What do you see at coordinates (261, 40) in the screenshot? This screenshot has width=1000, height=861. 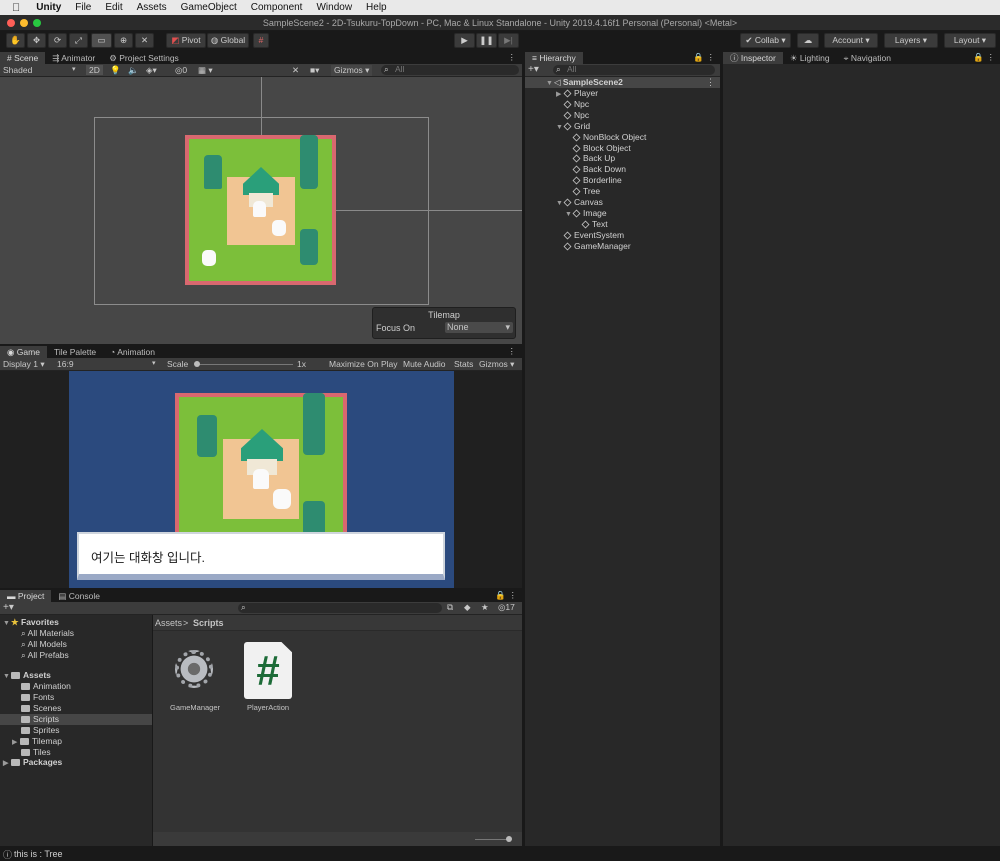 I see `snap-grid-button: #` at bounding box center [261, 40].